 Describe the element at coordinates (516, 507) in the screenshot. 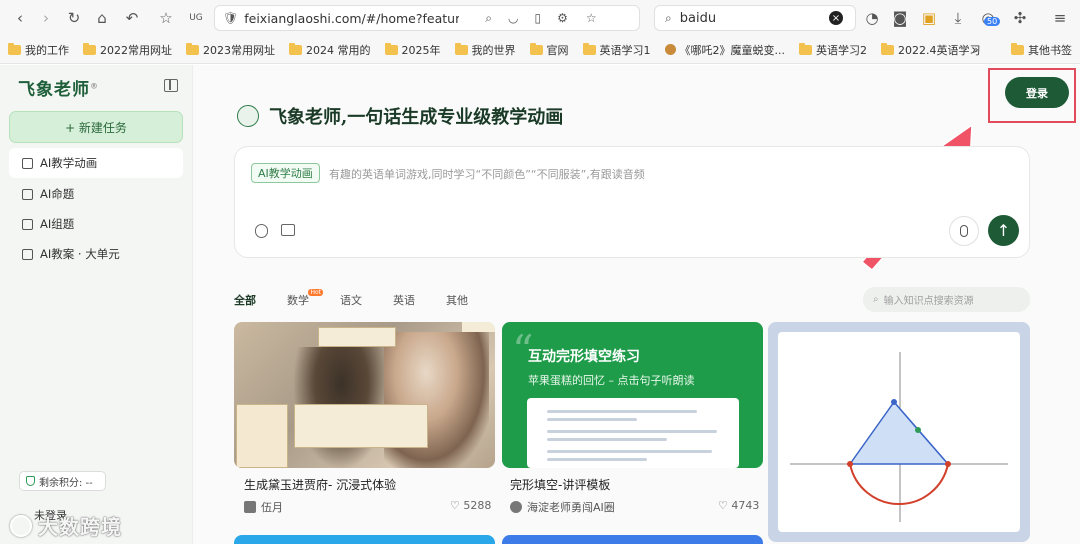

I see `avatar` at that location.